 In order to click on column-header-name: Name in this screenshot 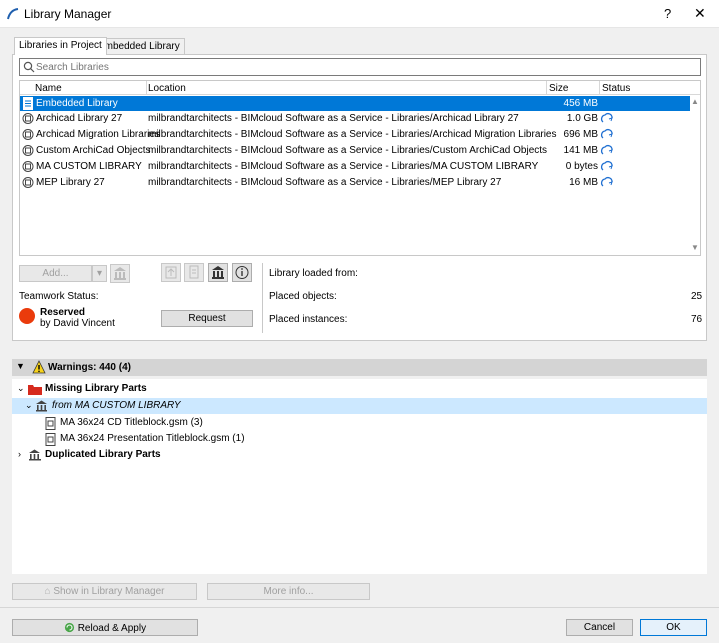, I will do `click(48, 88)`.